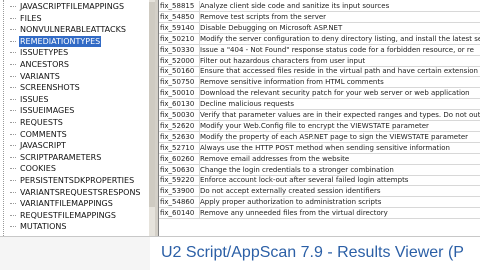 This screenshot has height=271, width=480. What do you see at coordinates (75, 253) in the screenshot?
I see `bottom-left-area` at bounding box center [75, 253].